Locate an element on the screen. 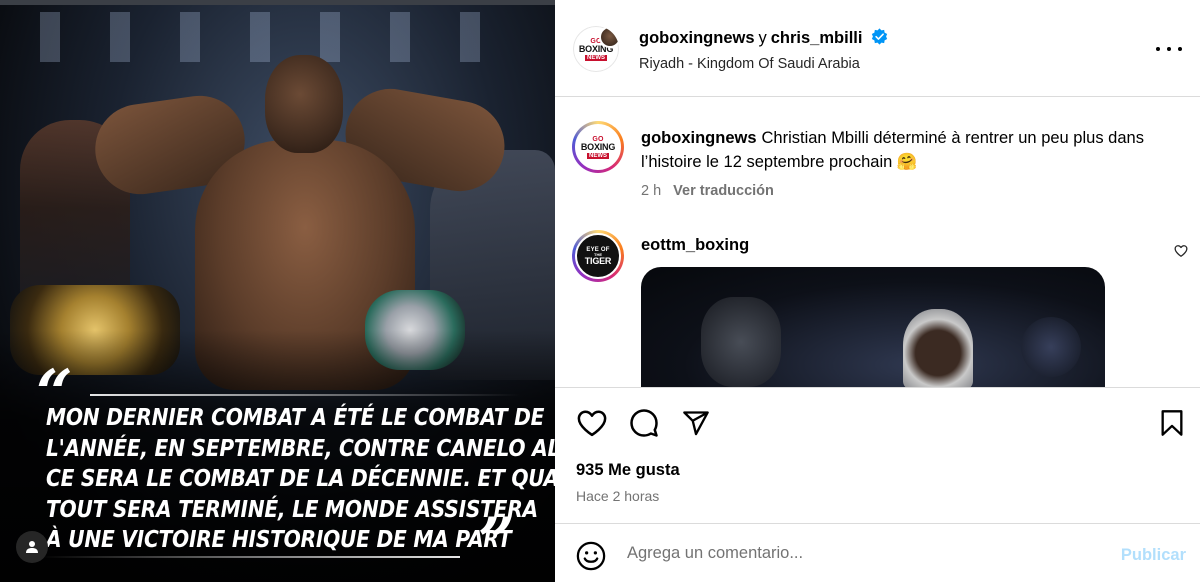 Image resolution: width=1200 pixels, height=582 pixels. translate-link: Ver traducción is located at coordinates (723, 191).